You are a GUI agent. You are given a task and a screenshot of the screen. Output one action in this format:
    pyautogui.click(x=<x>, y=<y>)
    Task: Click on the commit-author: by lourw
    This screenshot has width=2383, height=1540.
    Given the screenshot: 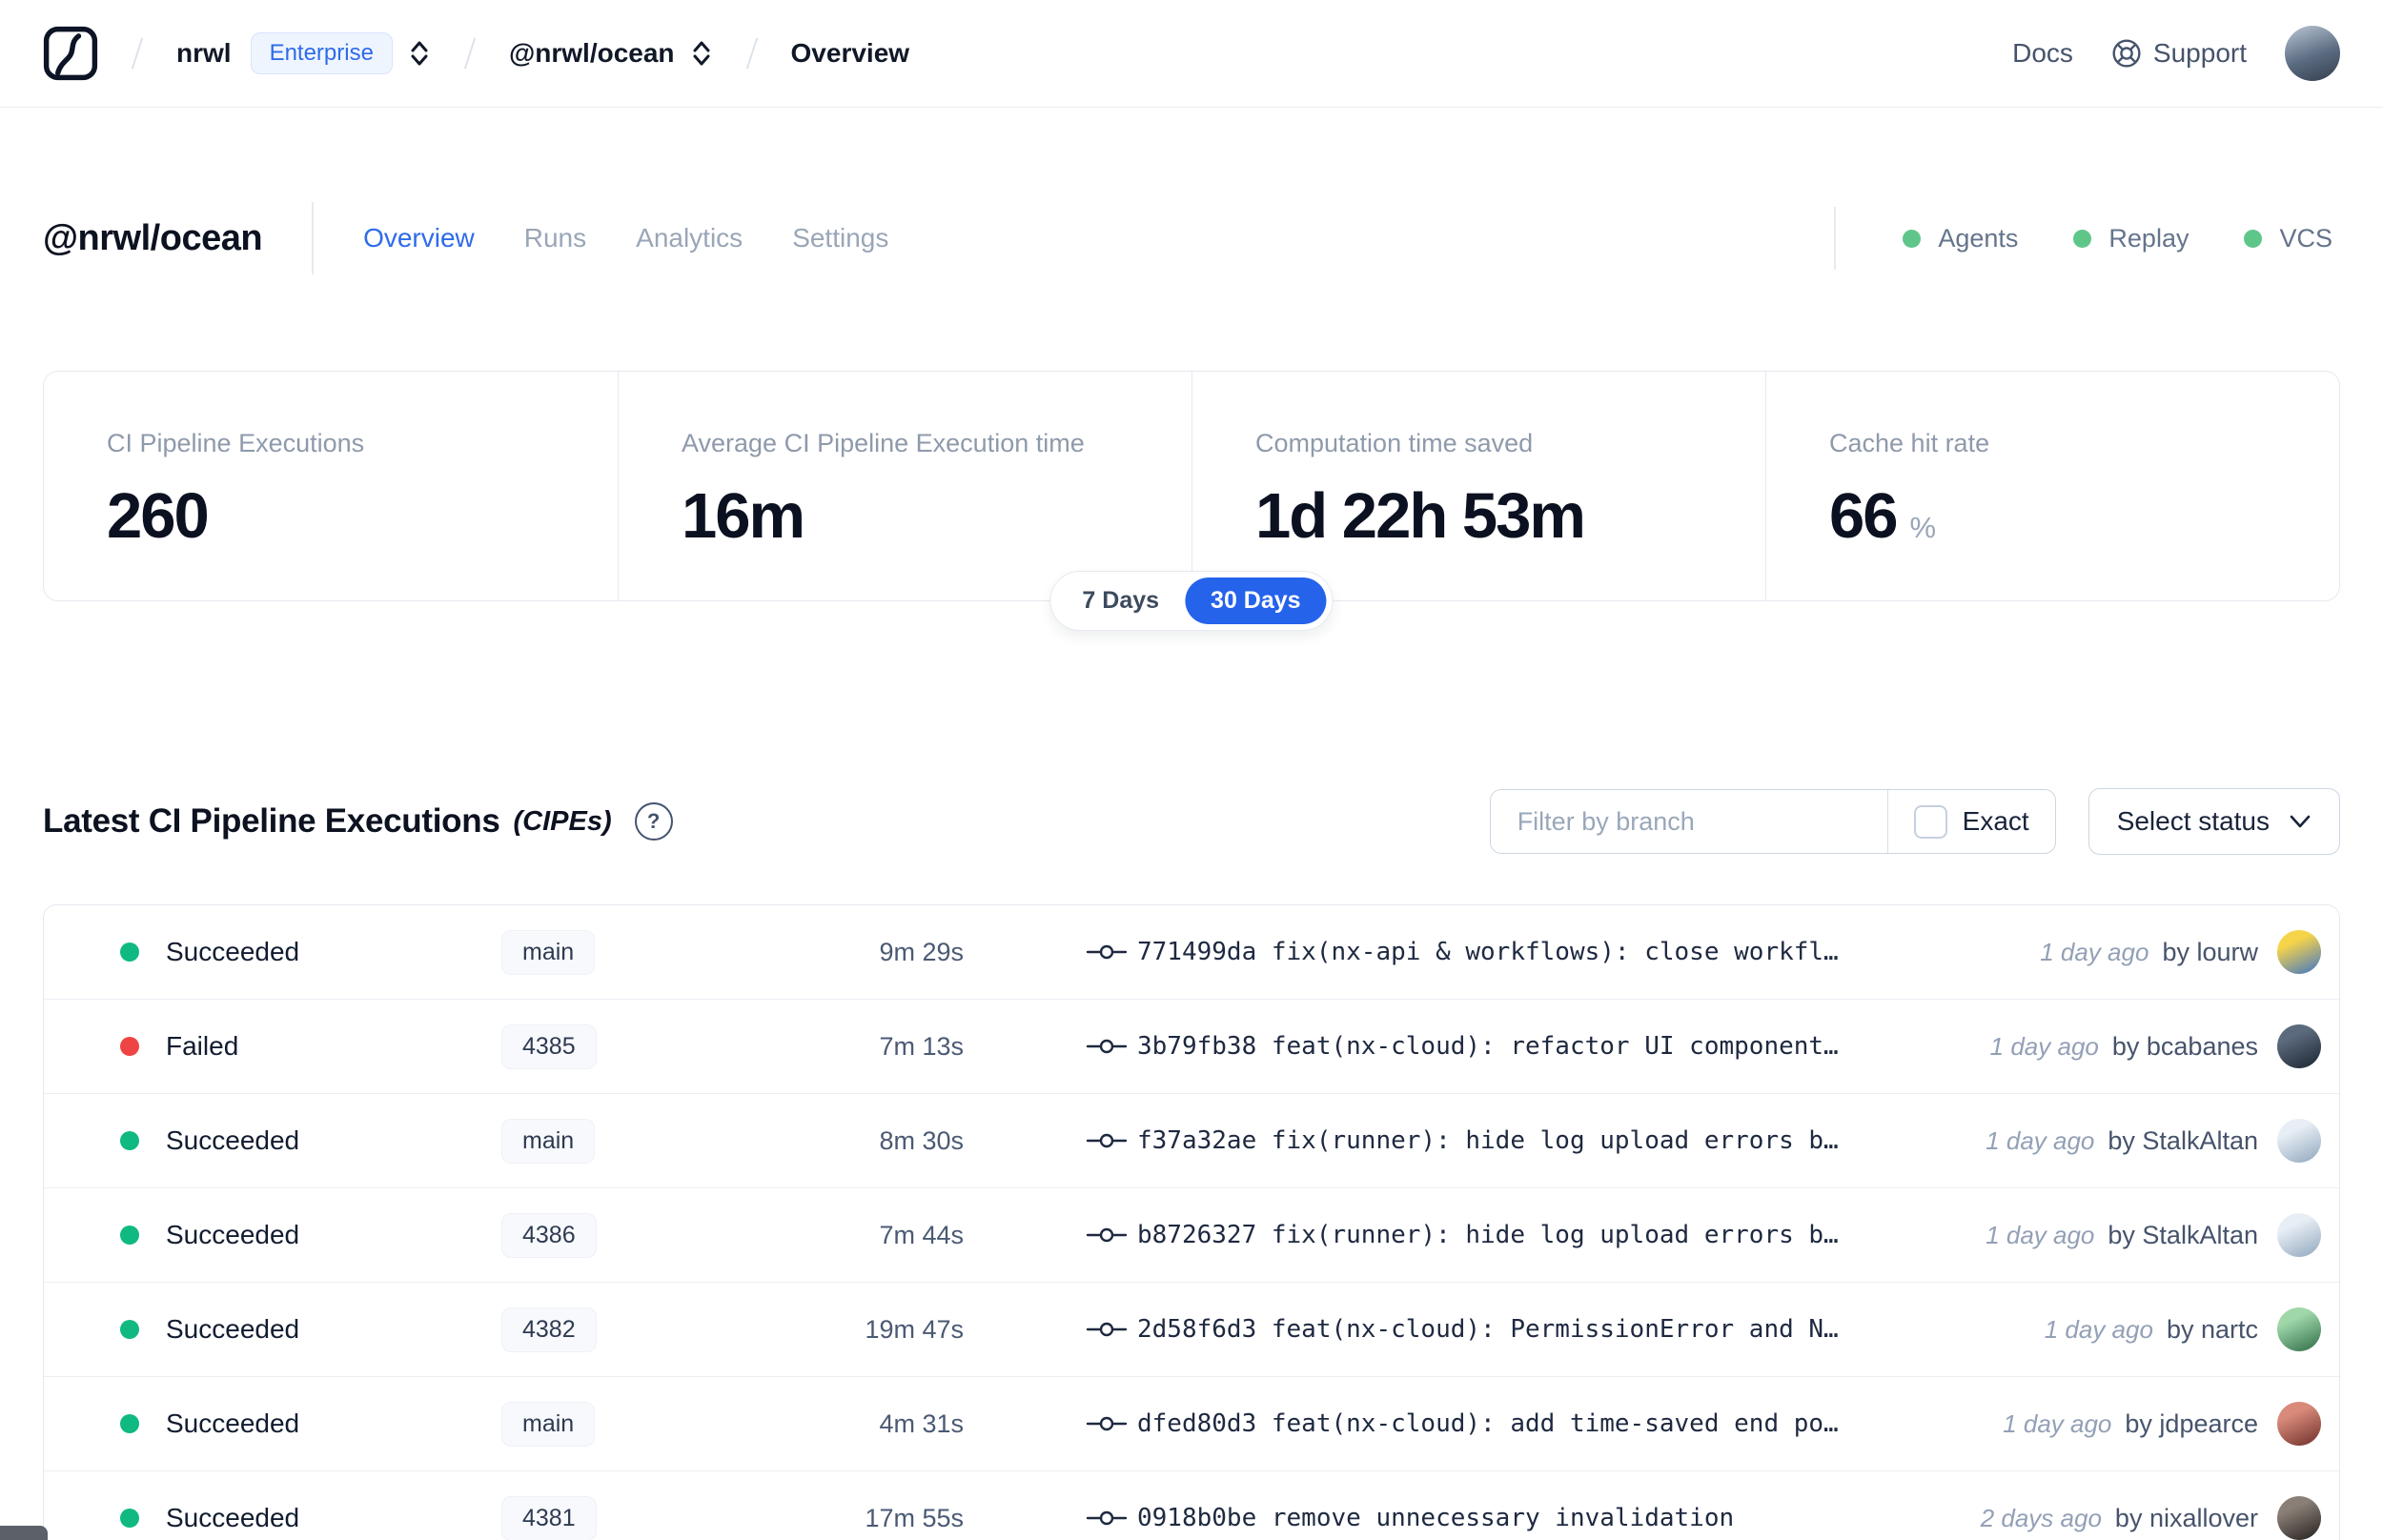 What is the action you would take?
    pyautogui.click(x=2210, y=951)
    